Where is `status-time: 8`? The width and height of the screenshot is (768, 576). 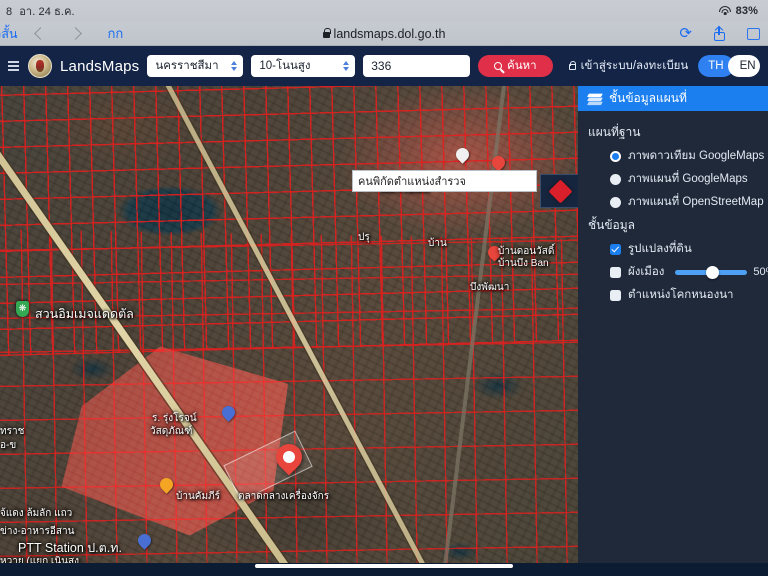
status-time: 8 is located at coordinates (9, 12).